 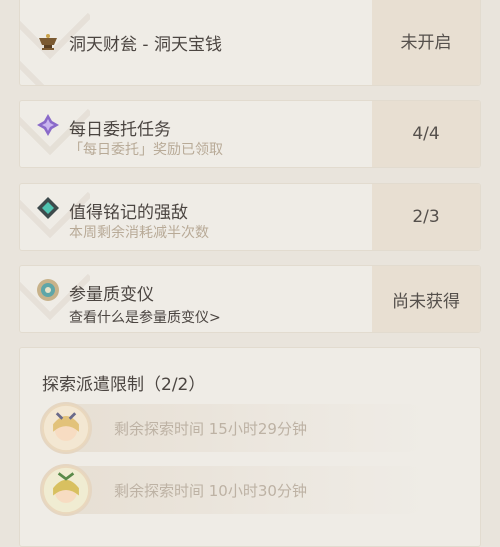 What do you see at coordinates (48, 42) in the screenshot?
I see `teapot-icon` at bounding box center [48, 42].